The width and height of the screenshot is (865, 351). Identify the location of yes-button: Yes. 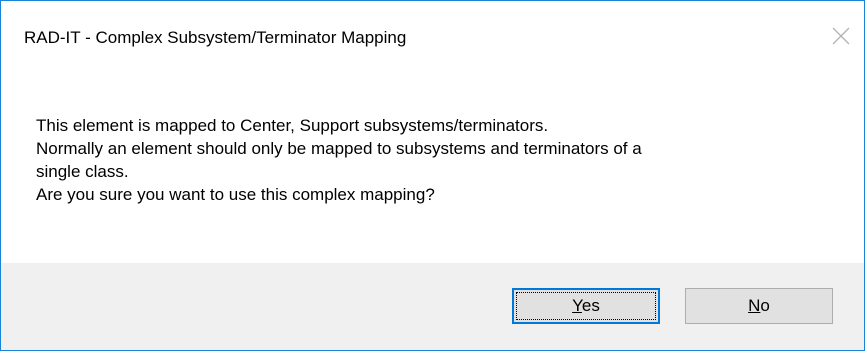
(586, 306).